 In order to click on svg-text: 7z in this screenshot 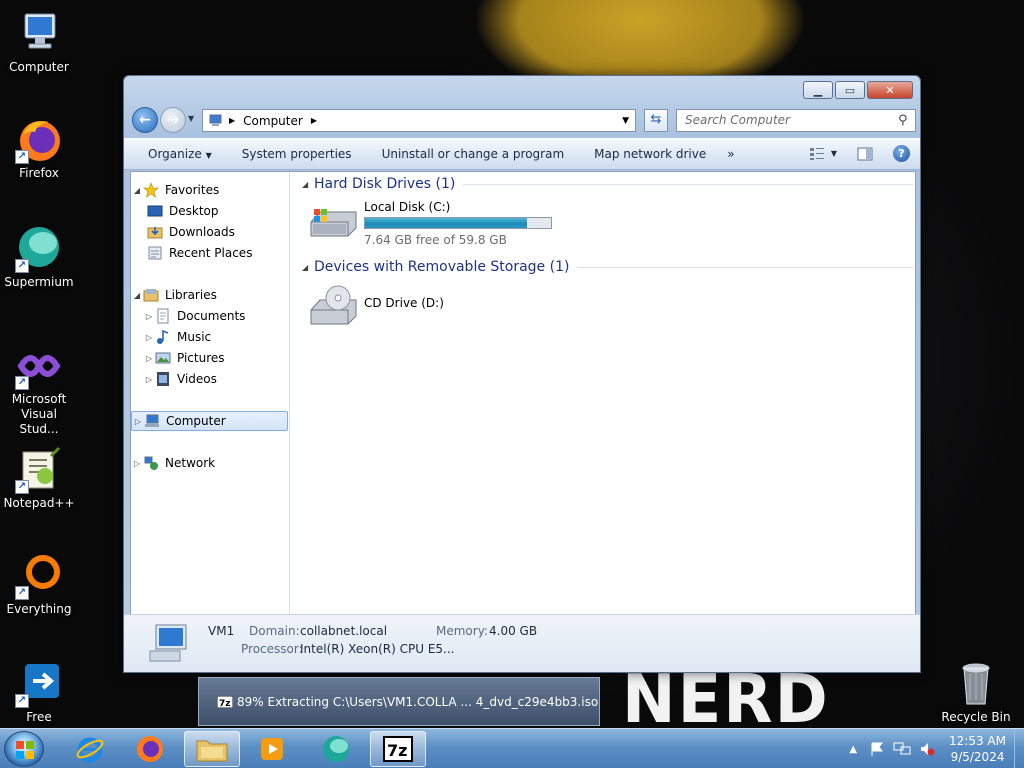, I will do `click(397, 750)`.